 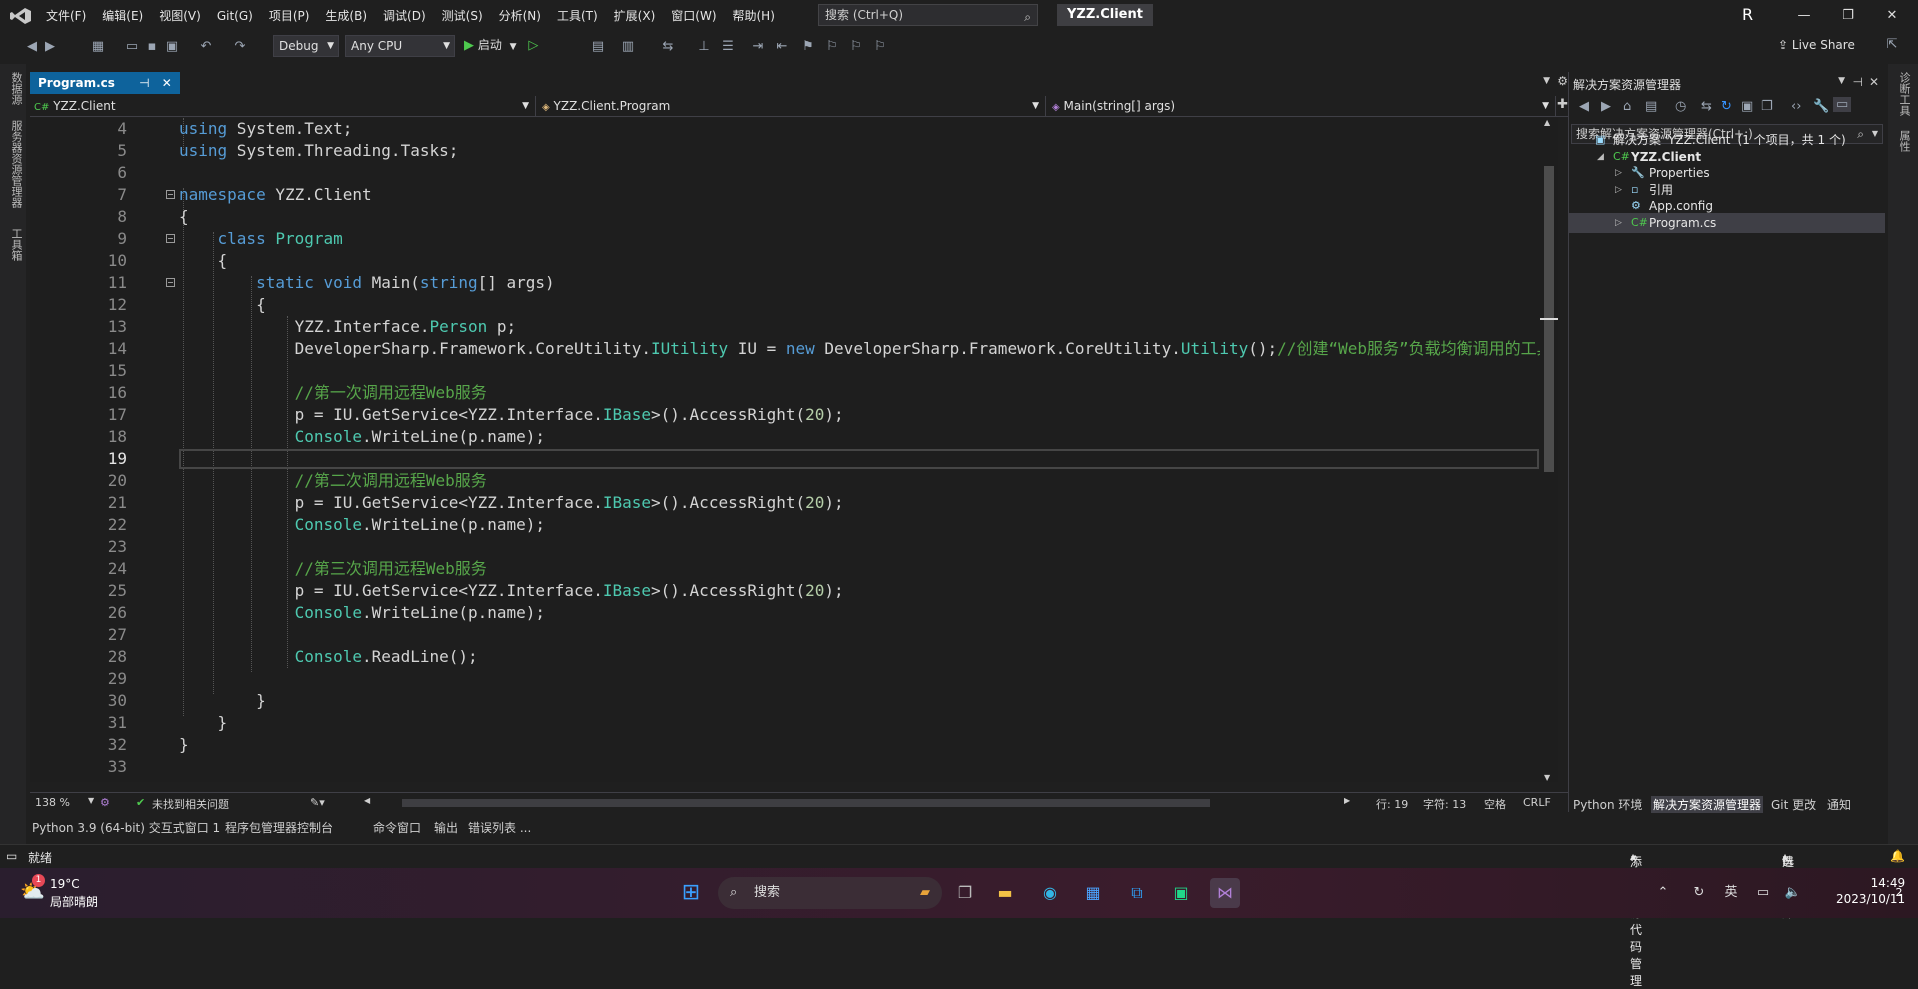 I want to click on vscode-icon: ⧉, so click(x=1137, y=893).